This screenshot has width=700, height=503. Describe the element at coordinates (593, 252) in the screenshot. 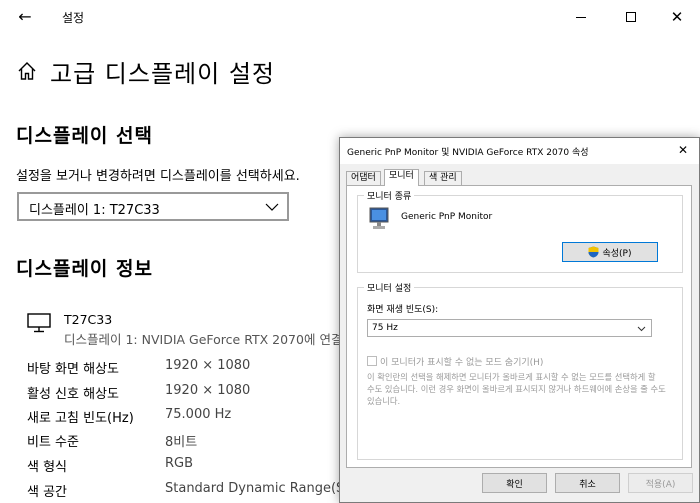

I see `shield-icon` at that location.